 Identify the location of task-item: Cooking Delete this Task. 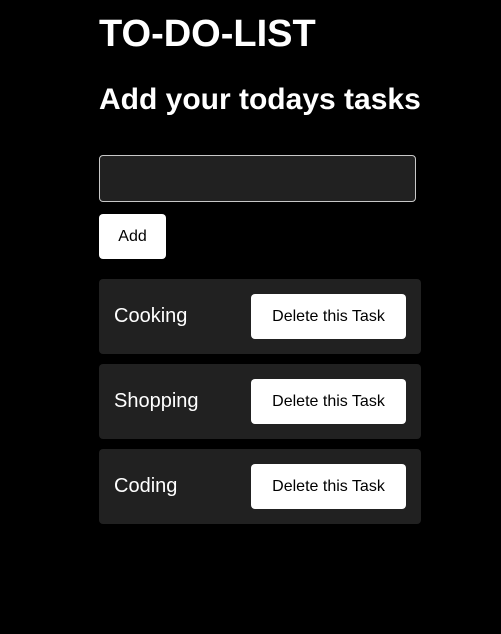
(260, 316).